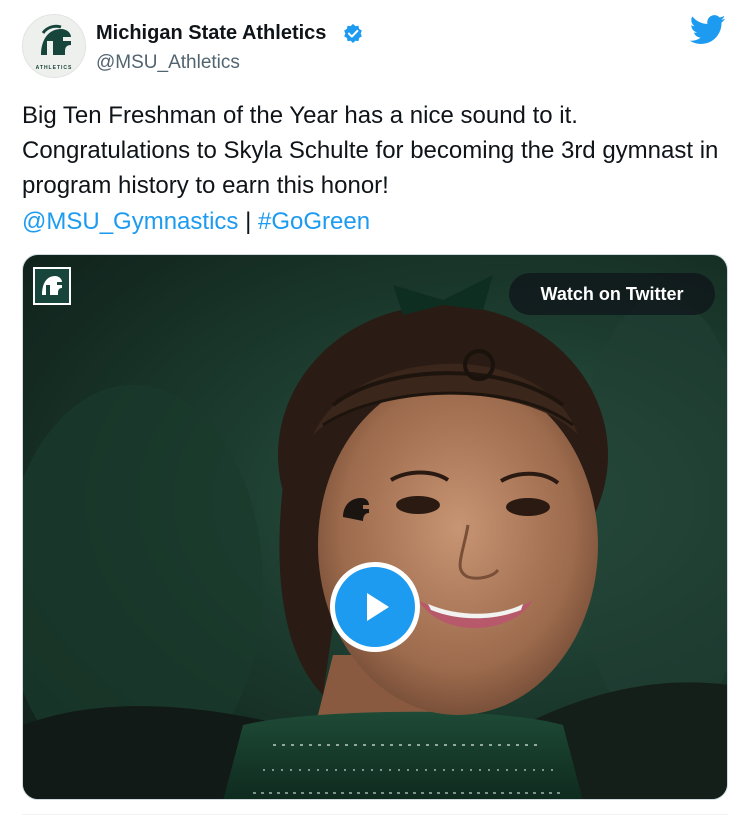 The height and width of the screenshot is (821, 750). I want to click on tweet-links: @MSU_Gymnastics | #GoGreen, so click(196, 221).